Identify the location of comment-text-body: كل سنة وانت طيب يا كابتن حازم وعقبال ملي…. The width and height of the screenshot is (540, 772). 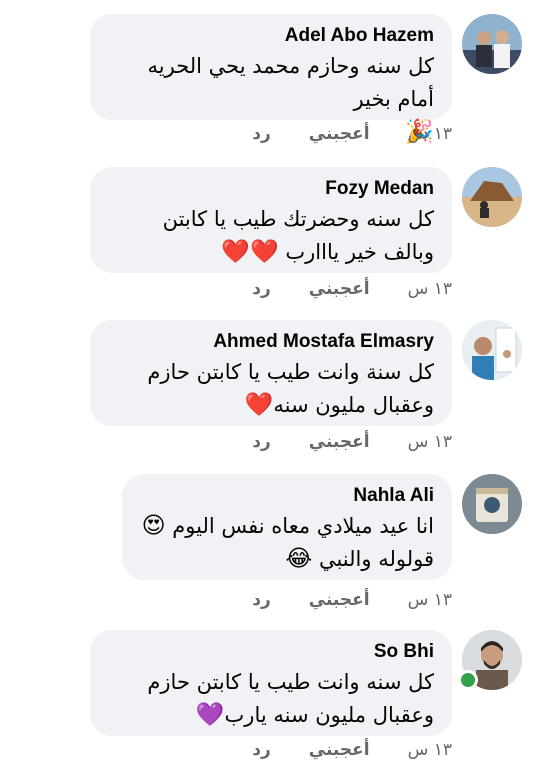
(290, 388).